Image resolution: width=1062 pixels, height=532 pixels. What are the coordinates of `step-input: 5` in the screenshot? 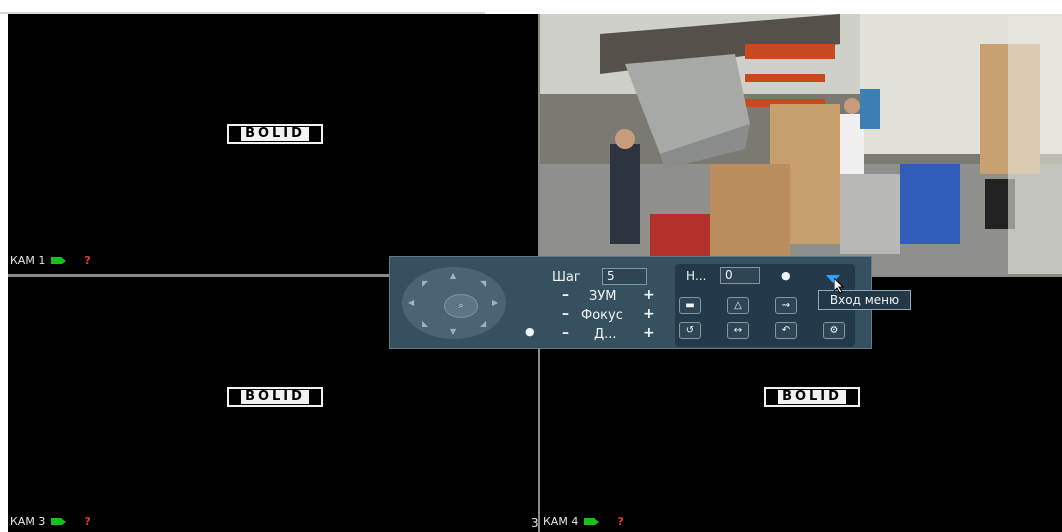 It's located at (624, 276).